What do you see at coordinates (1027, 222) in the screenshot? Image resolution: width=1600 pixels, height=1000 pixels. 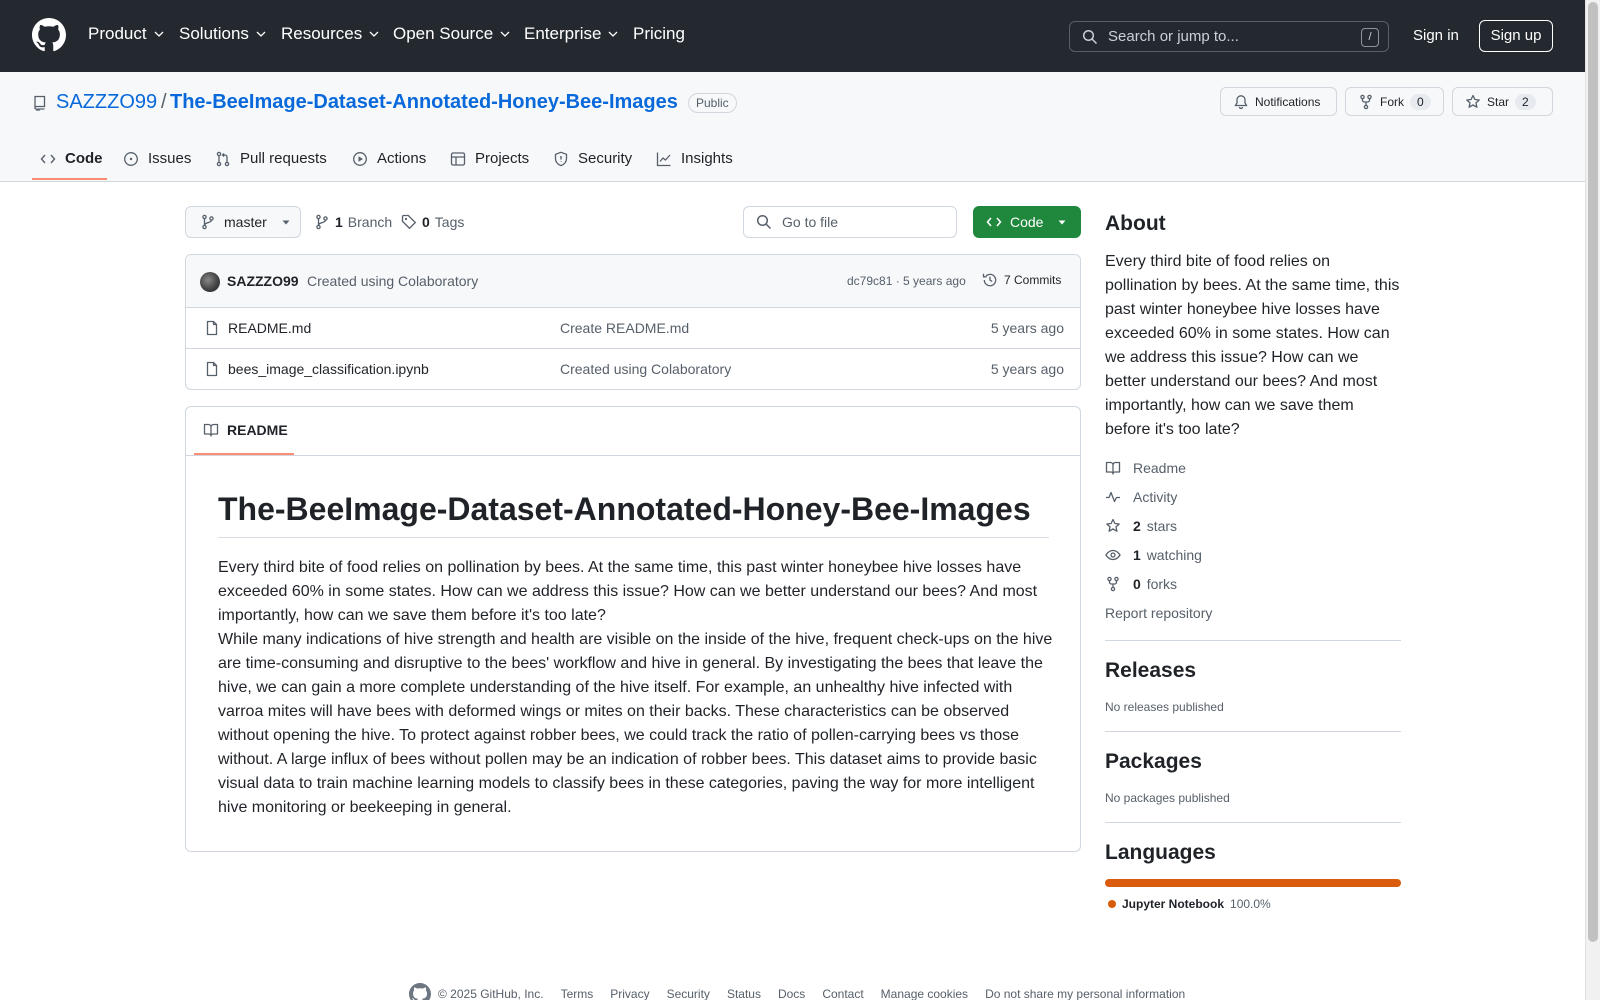 I see `code-dropdown-button: Code` at bounding box center [1027, 222].